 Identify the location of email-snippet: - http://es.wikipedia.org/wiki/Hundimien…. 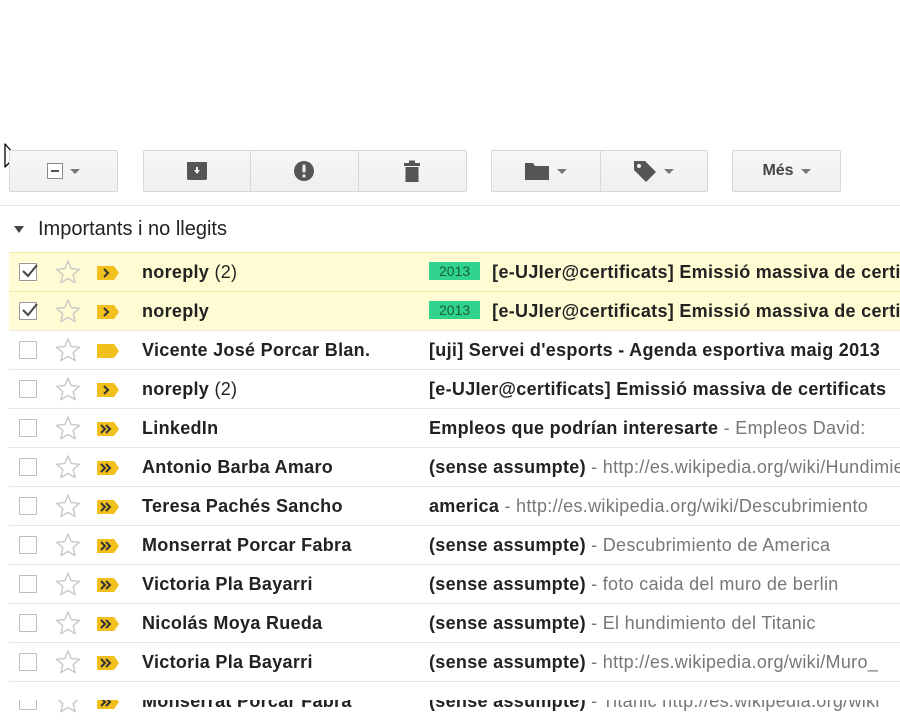
(742, 467).